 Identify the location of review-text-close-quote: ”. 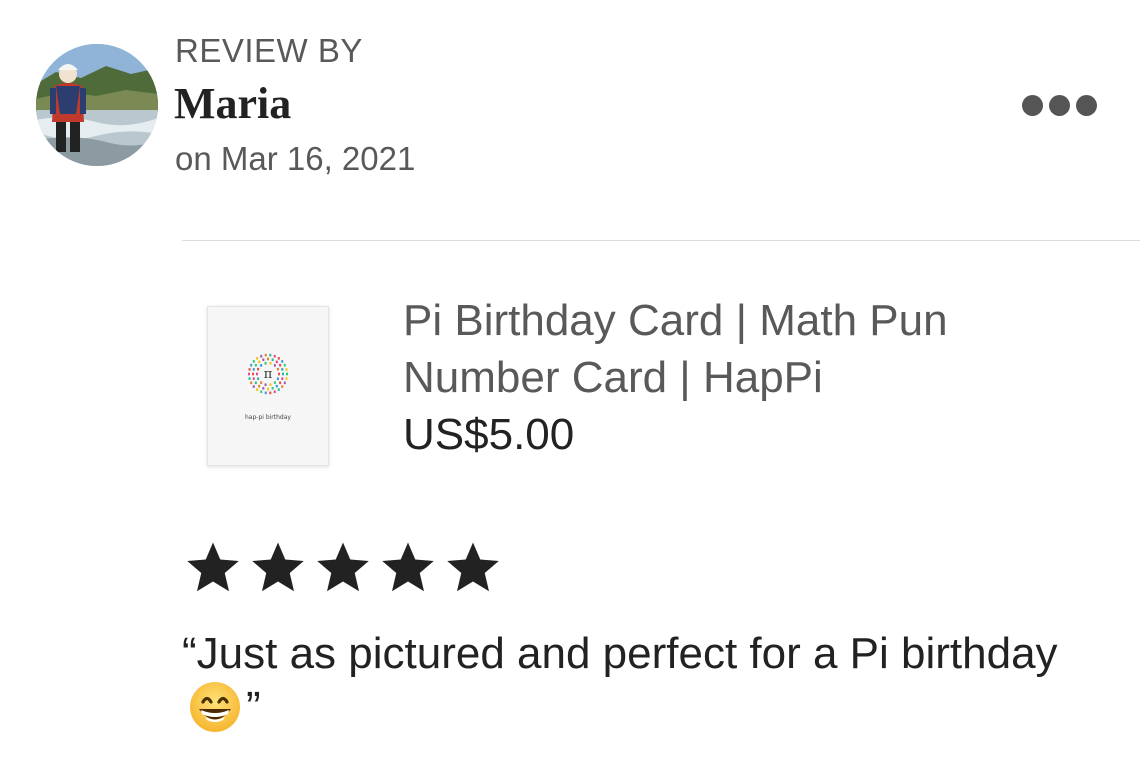
(253, 707).